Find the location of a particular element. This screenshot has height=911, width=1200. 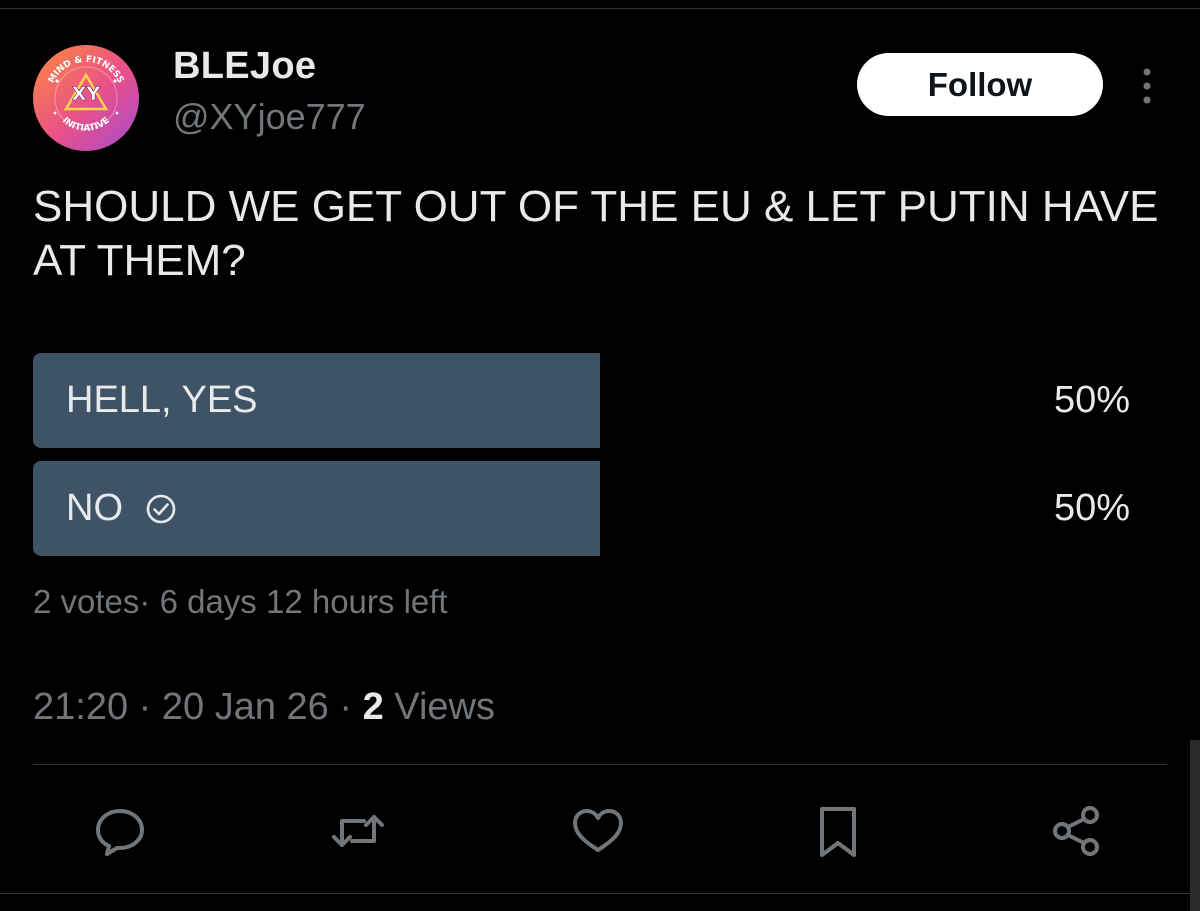

poll-time-left: 6 days 12 hours left is located at coordinates (303, 601).